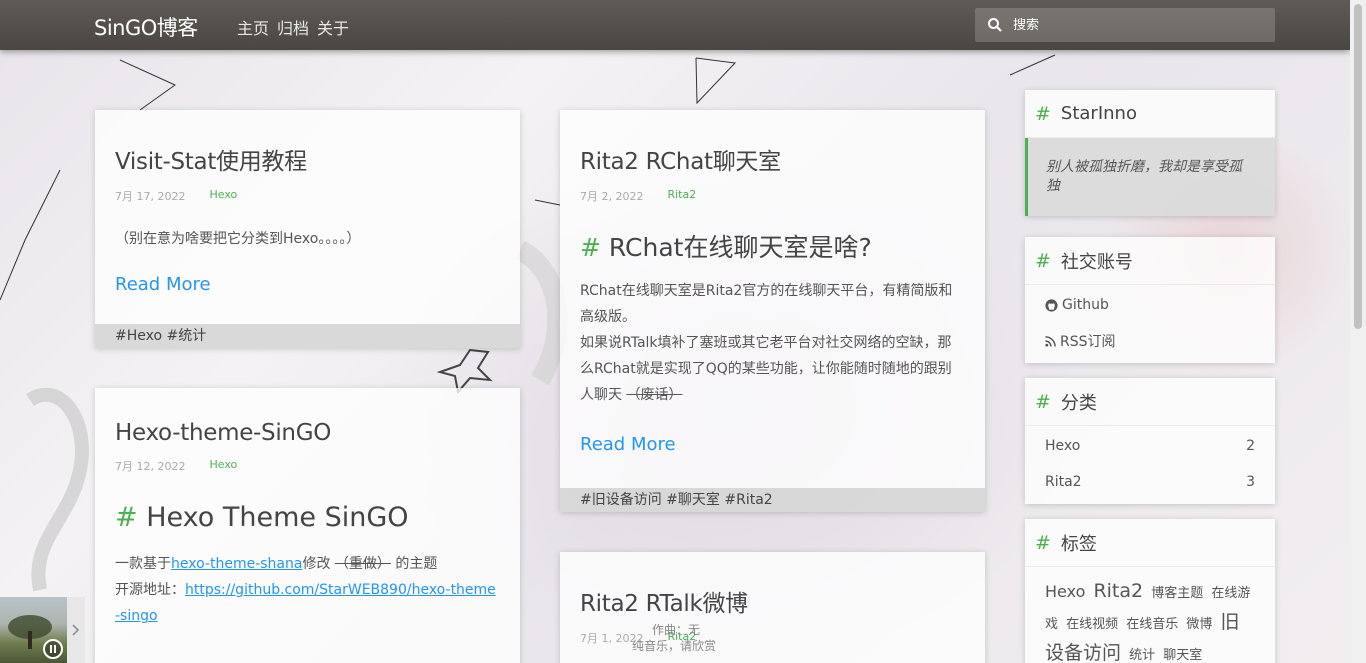  I want to click on post-date: 7月 2, 2022, so click(612, 196).